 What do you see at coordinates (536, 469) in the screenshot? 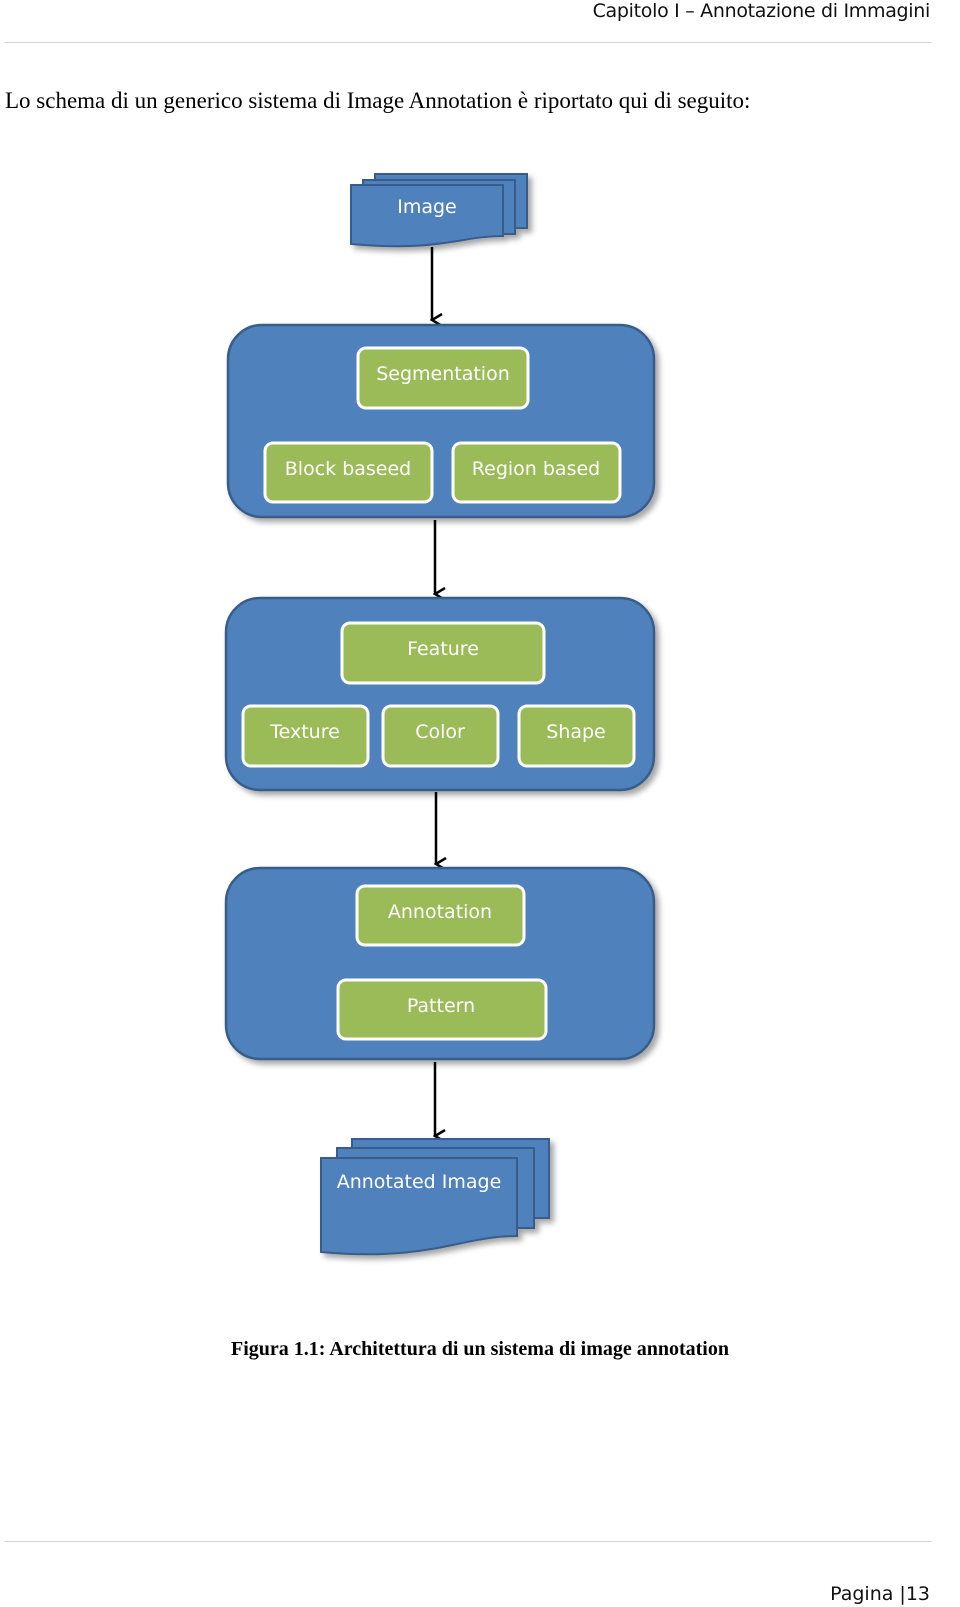
I see `region-based-label: Region based` at bounding box center [536, 469].